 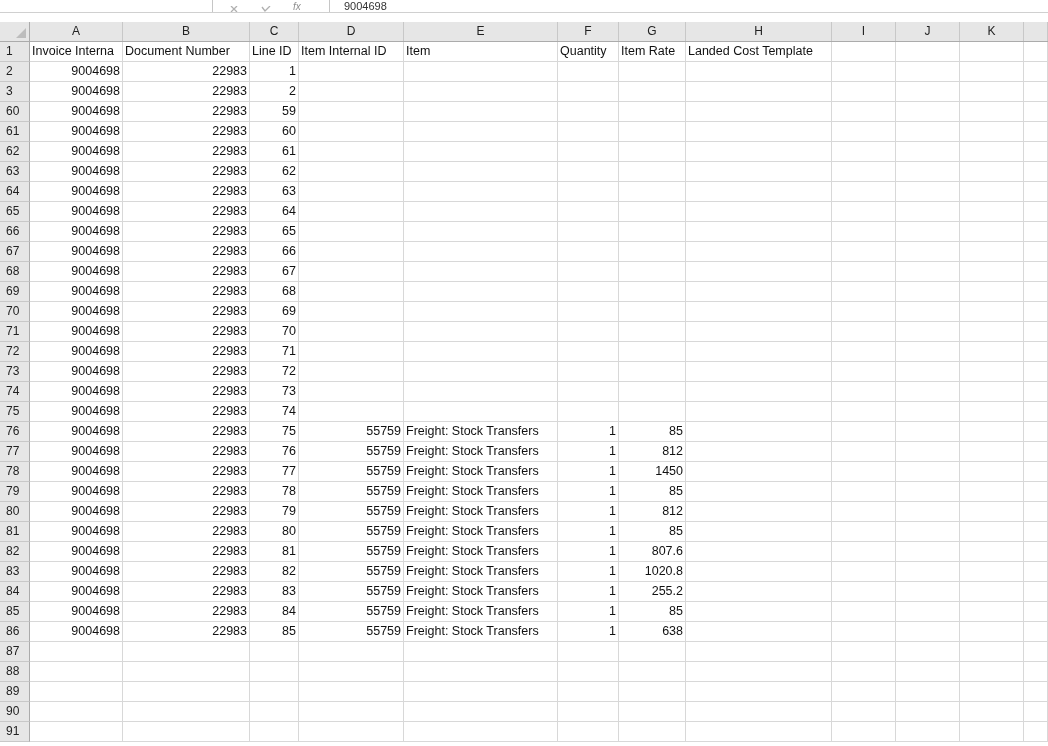 I want to click on table-cell: 9004698, so click(x=76, y=392).